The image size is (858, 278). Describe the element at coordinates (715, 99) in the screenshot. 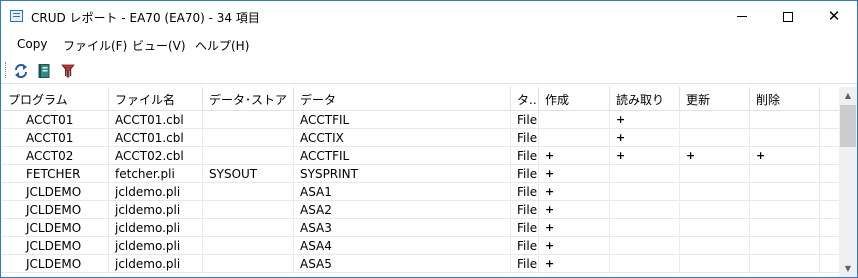

I see `col-header-update: 更新` at that location.